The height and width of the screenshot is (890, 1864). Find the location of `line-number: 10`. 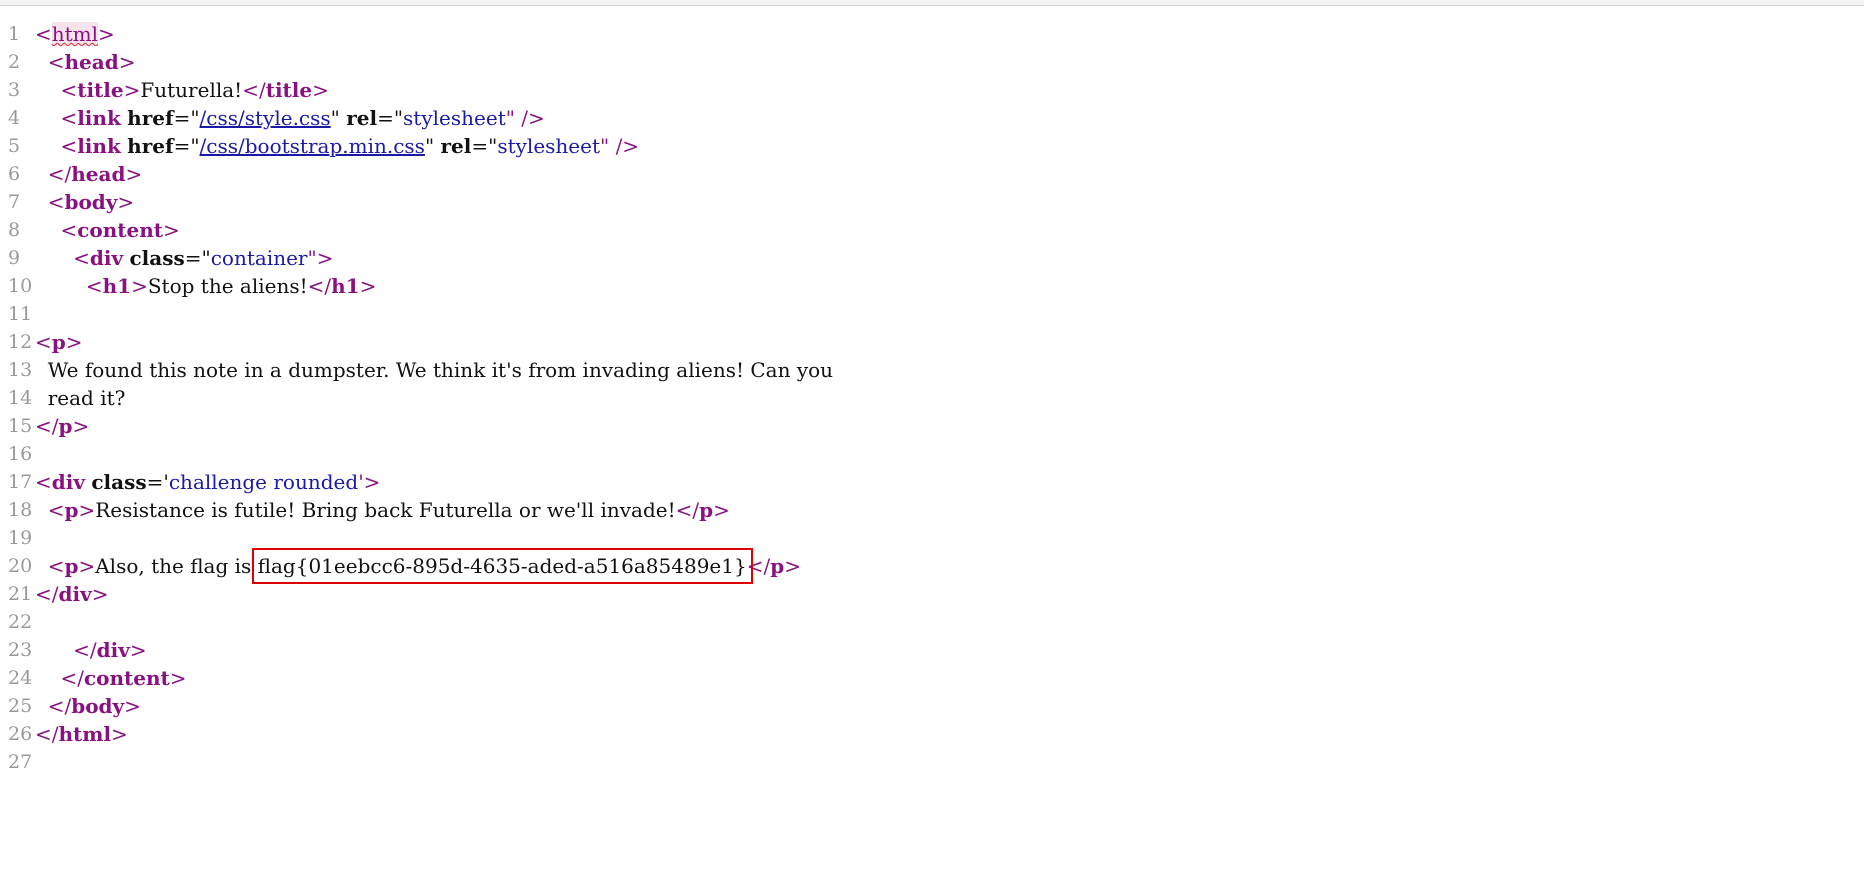

line-number: 10 is located at coordinates (20, 286).